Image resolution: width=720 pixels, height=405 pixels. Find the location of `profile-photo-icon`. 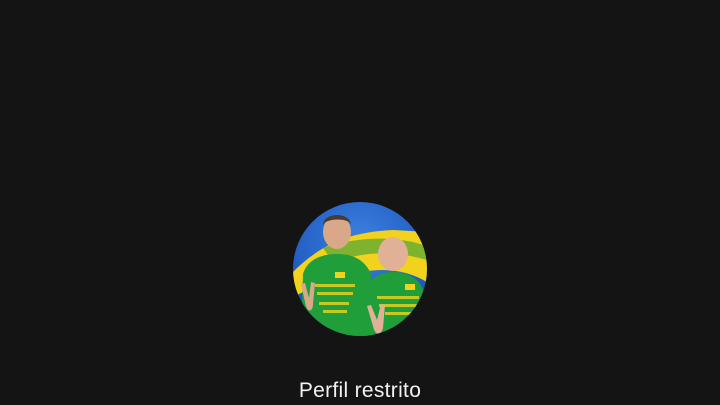

profile-photo-icon is located at coordinates (360, 269).